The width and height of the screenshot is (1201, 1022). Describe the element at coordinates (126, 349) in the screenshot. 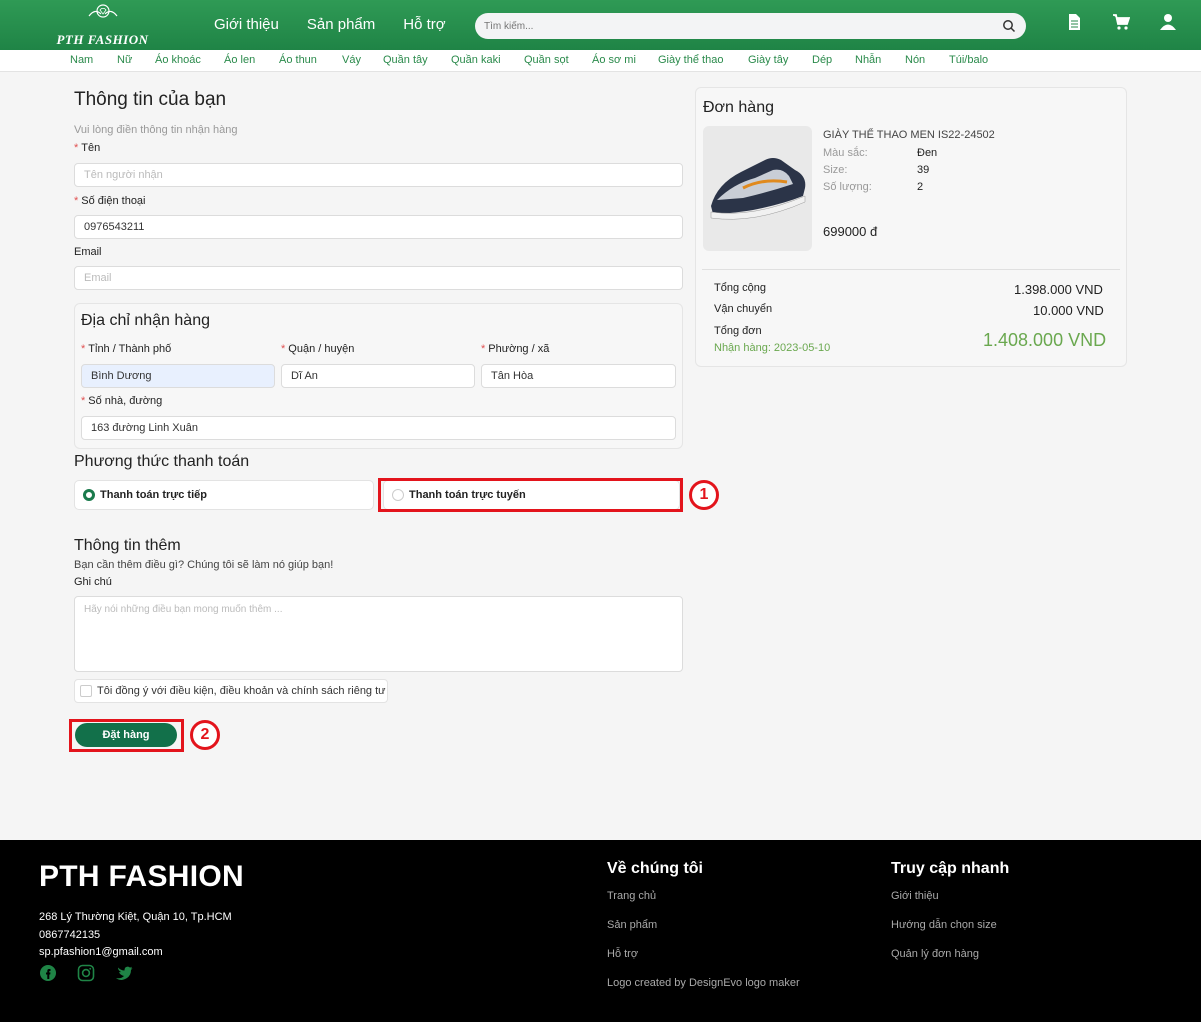

I see `city-label: * Tỉnh / Thành phố` at that location.